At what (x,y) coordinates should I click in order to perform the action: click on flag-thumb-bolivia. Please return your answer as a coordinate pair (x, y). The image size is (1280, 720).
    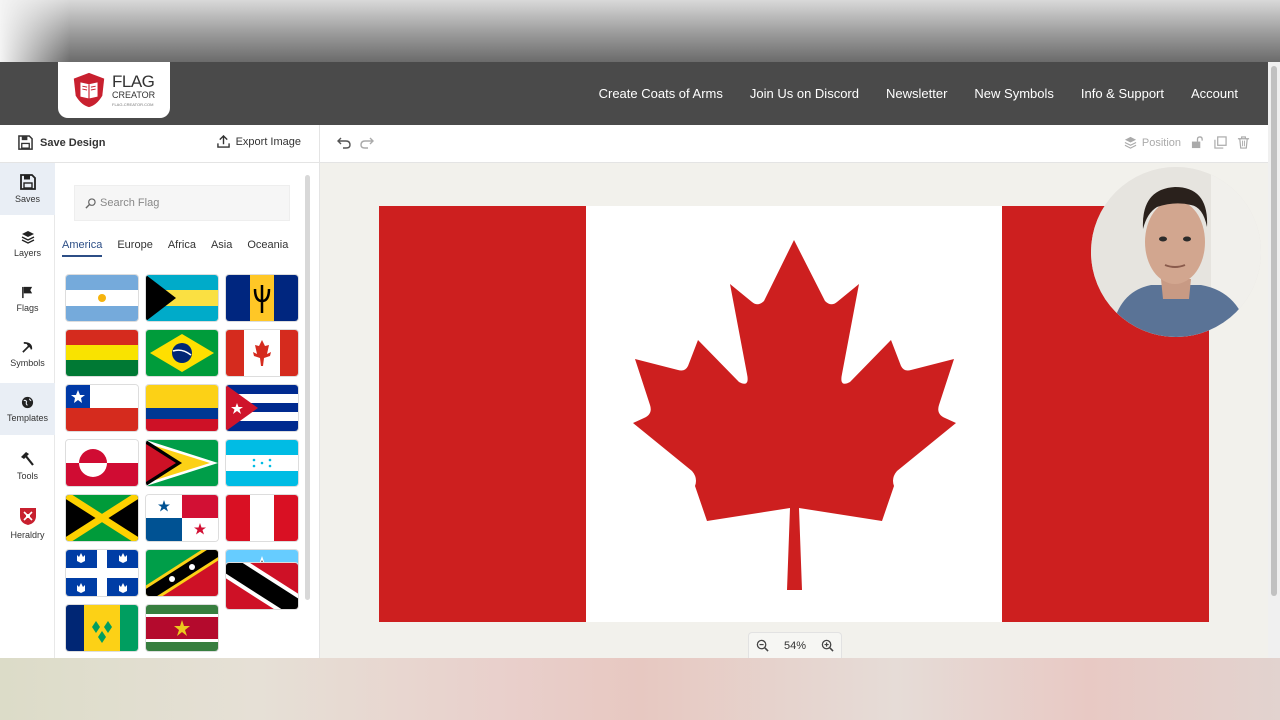
    Looking at the image, I should click on (102, 353).